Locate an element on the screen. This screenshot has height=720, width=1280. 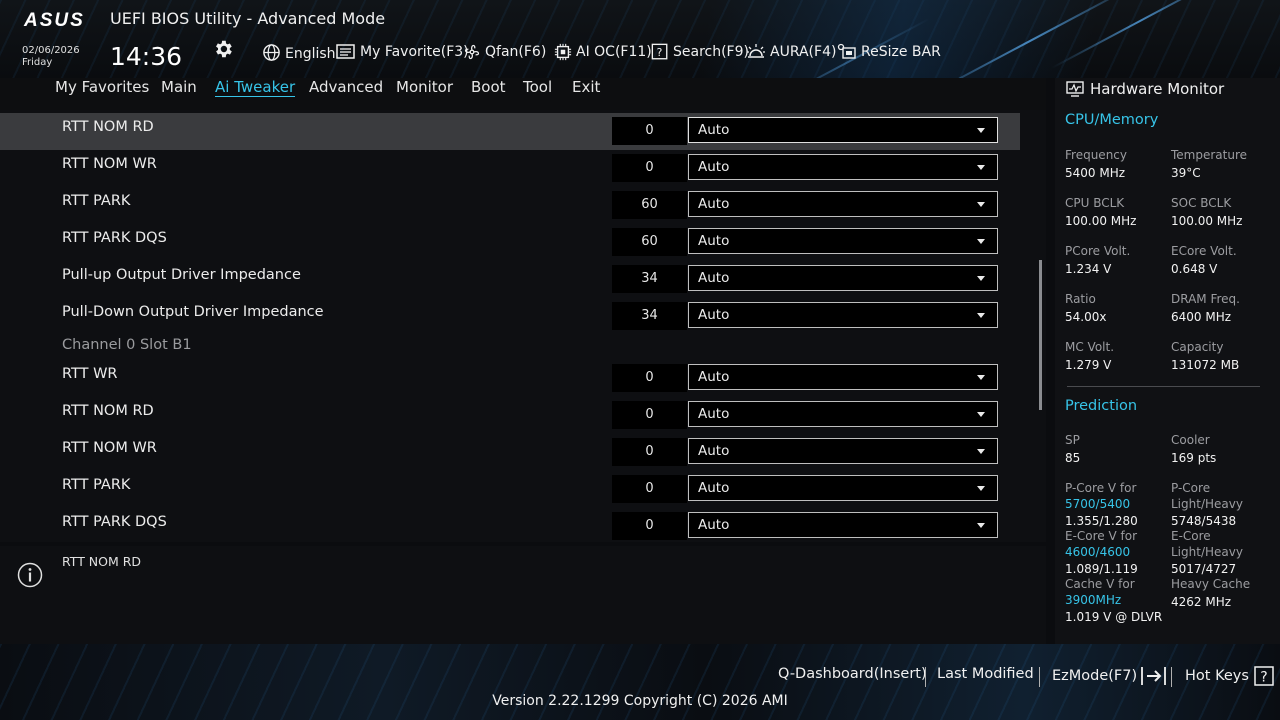
hw-value: 100.00 MHz is located at coordinates (1207, 221).